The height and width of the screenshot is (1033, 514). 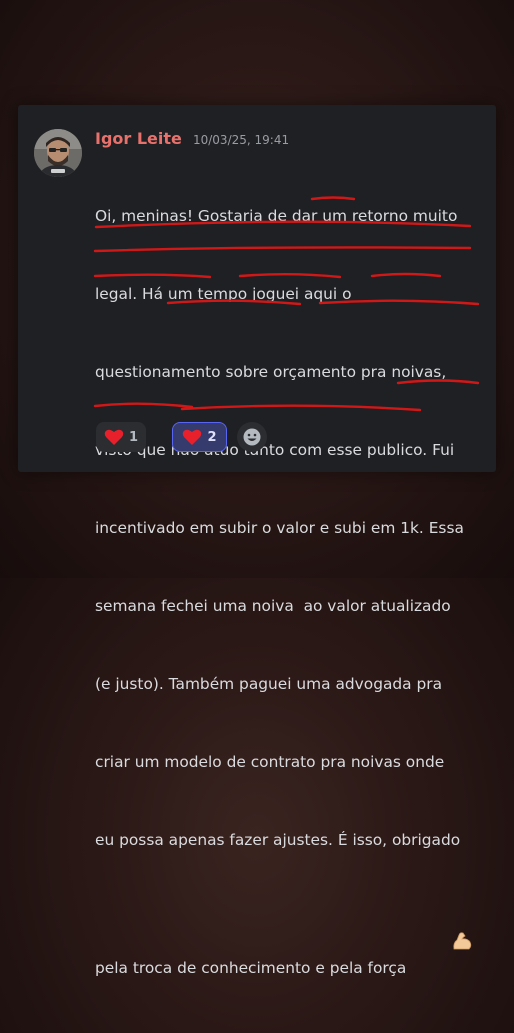 I want to click on avatar, so click(x=58, y=153).